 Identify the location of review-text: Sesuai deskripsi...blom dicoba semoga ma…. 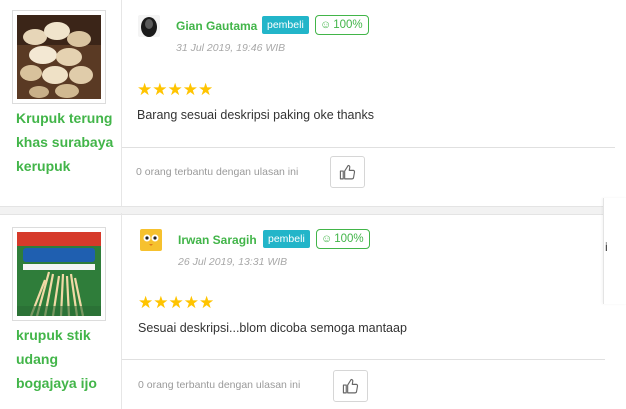
(272, 328).